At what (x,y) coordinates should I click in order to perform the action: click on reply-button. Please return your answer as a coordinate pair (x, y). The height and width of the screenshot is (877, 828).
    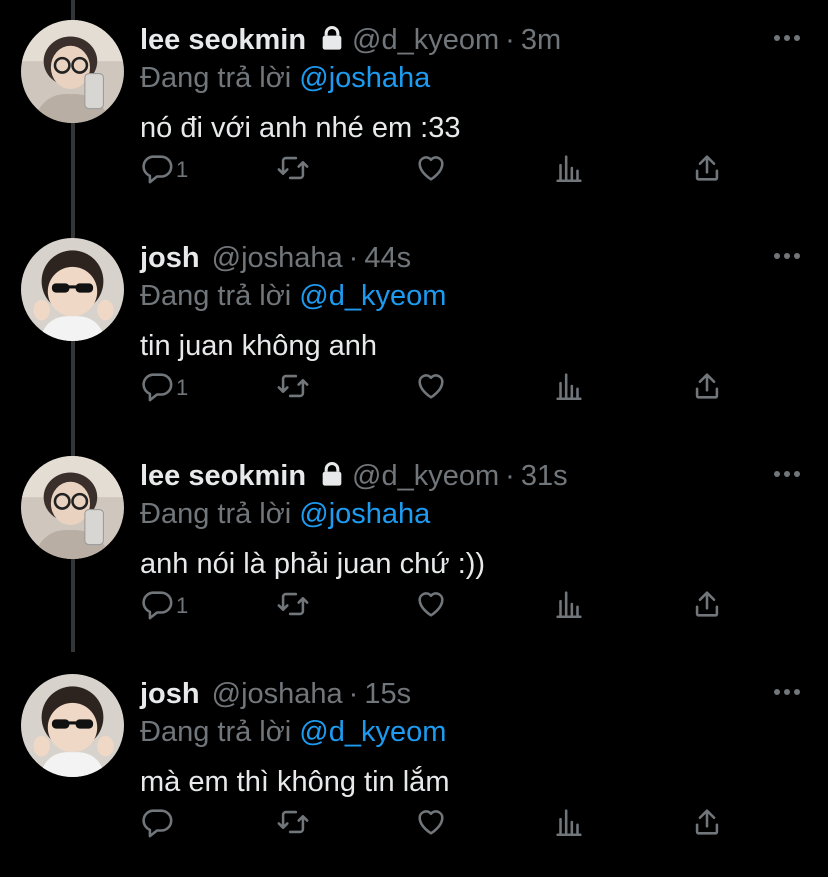
    Looking at the image, I should click on (158, 824).